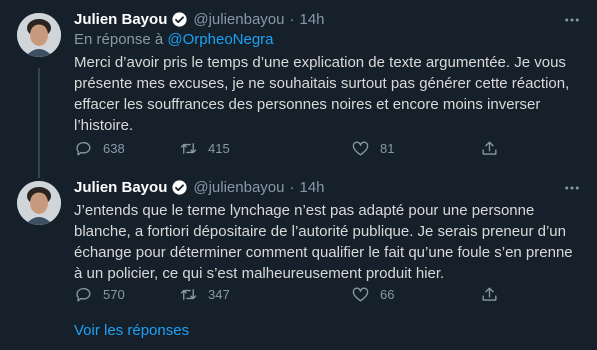 This screenshot has width=597, height=350. I want to click on retweet-count: 347, so click(219, 294).